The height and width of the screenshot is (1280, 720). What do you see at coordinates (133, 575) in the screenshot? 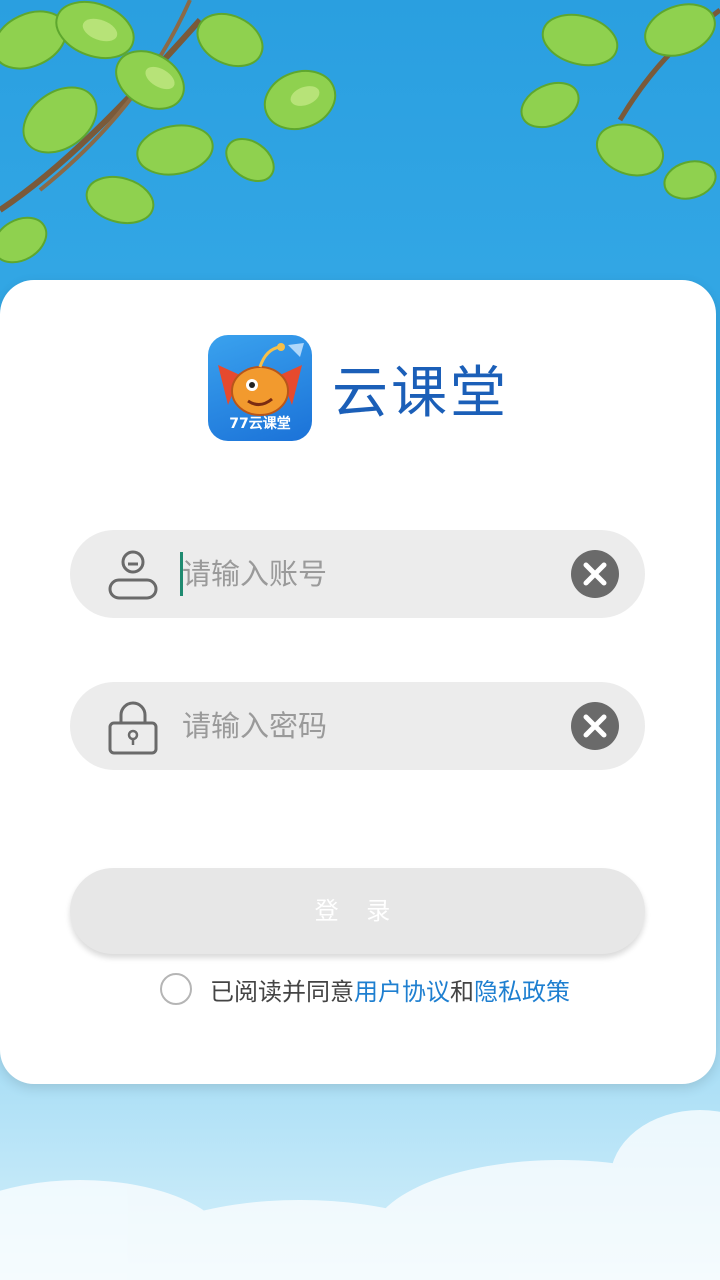
I see `user-icon` at bounding box center [133, 575].